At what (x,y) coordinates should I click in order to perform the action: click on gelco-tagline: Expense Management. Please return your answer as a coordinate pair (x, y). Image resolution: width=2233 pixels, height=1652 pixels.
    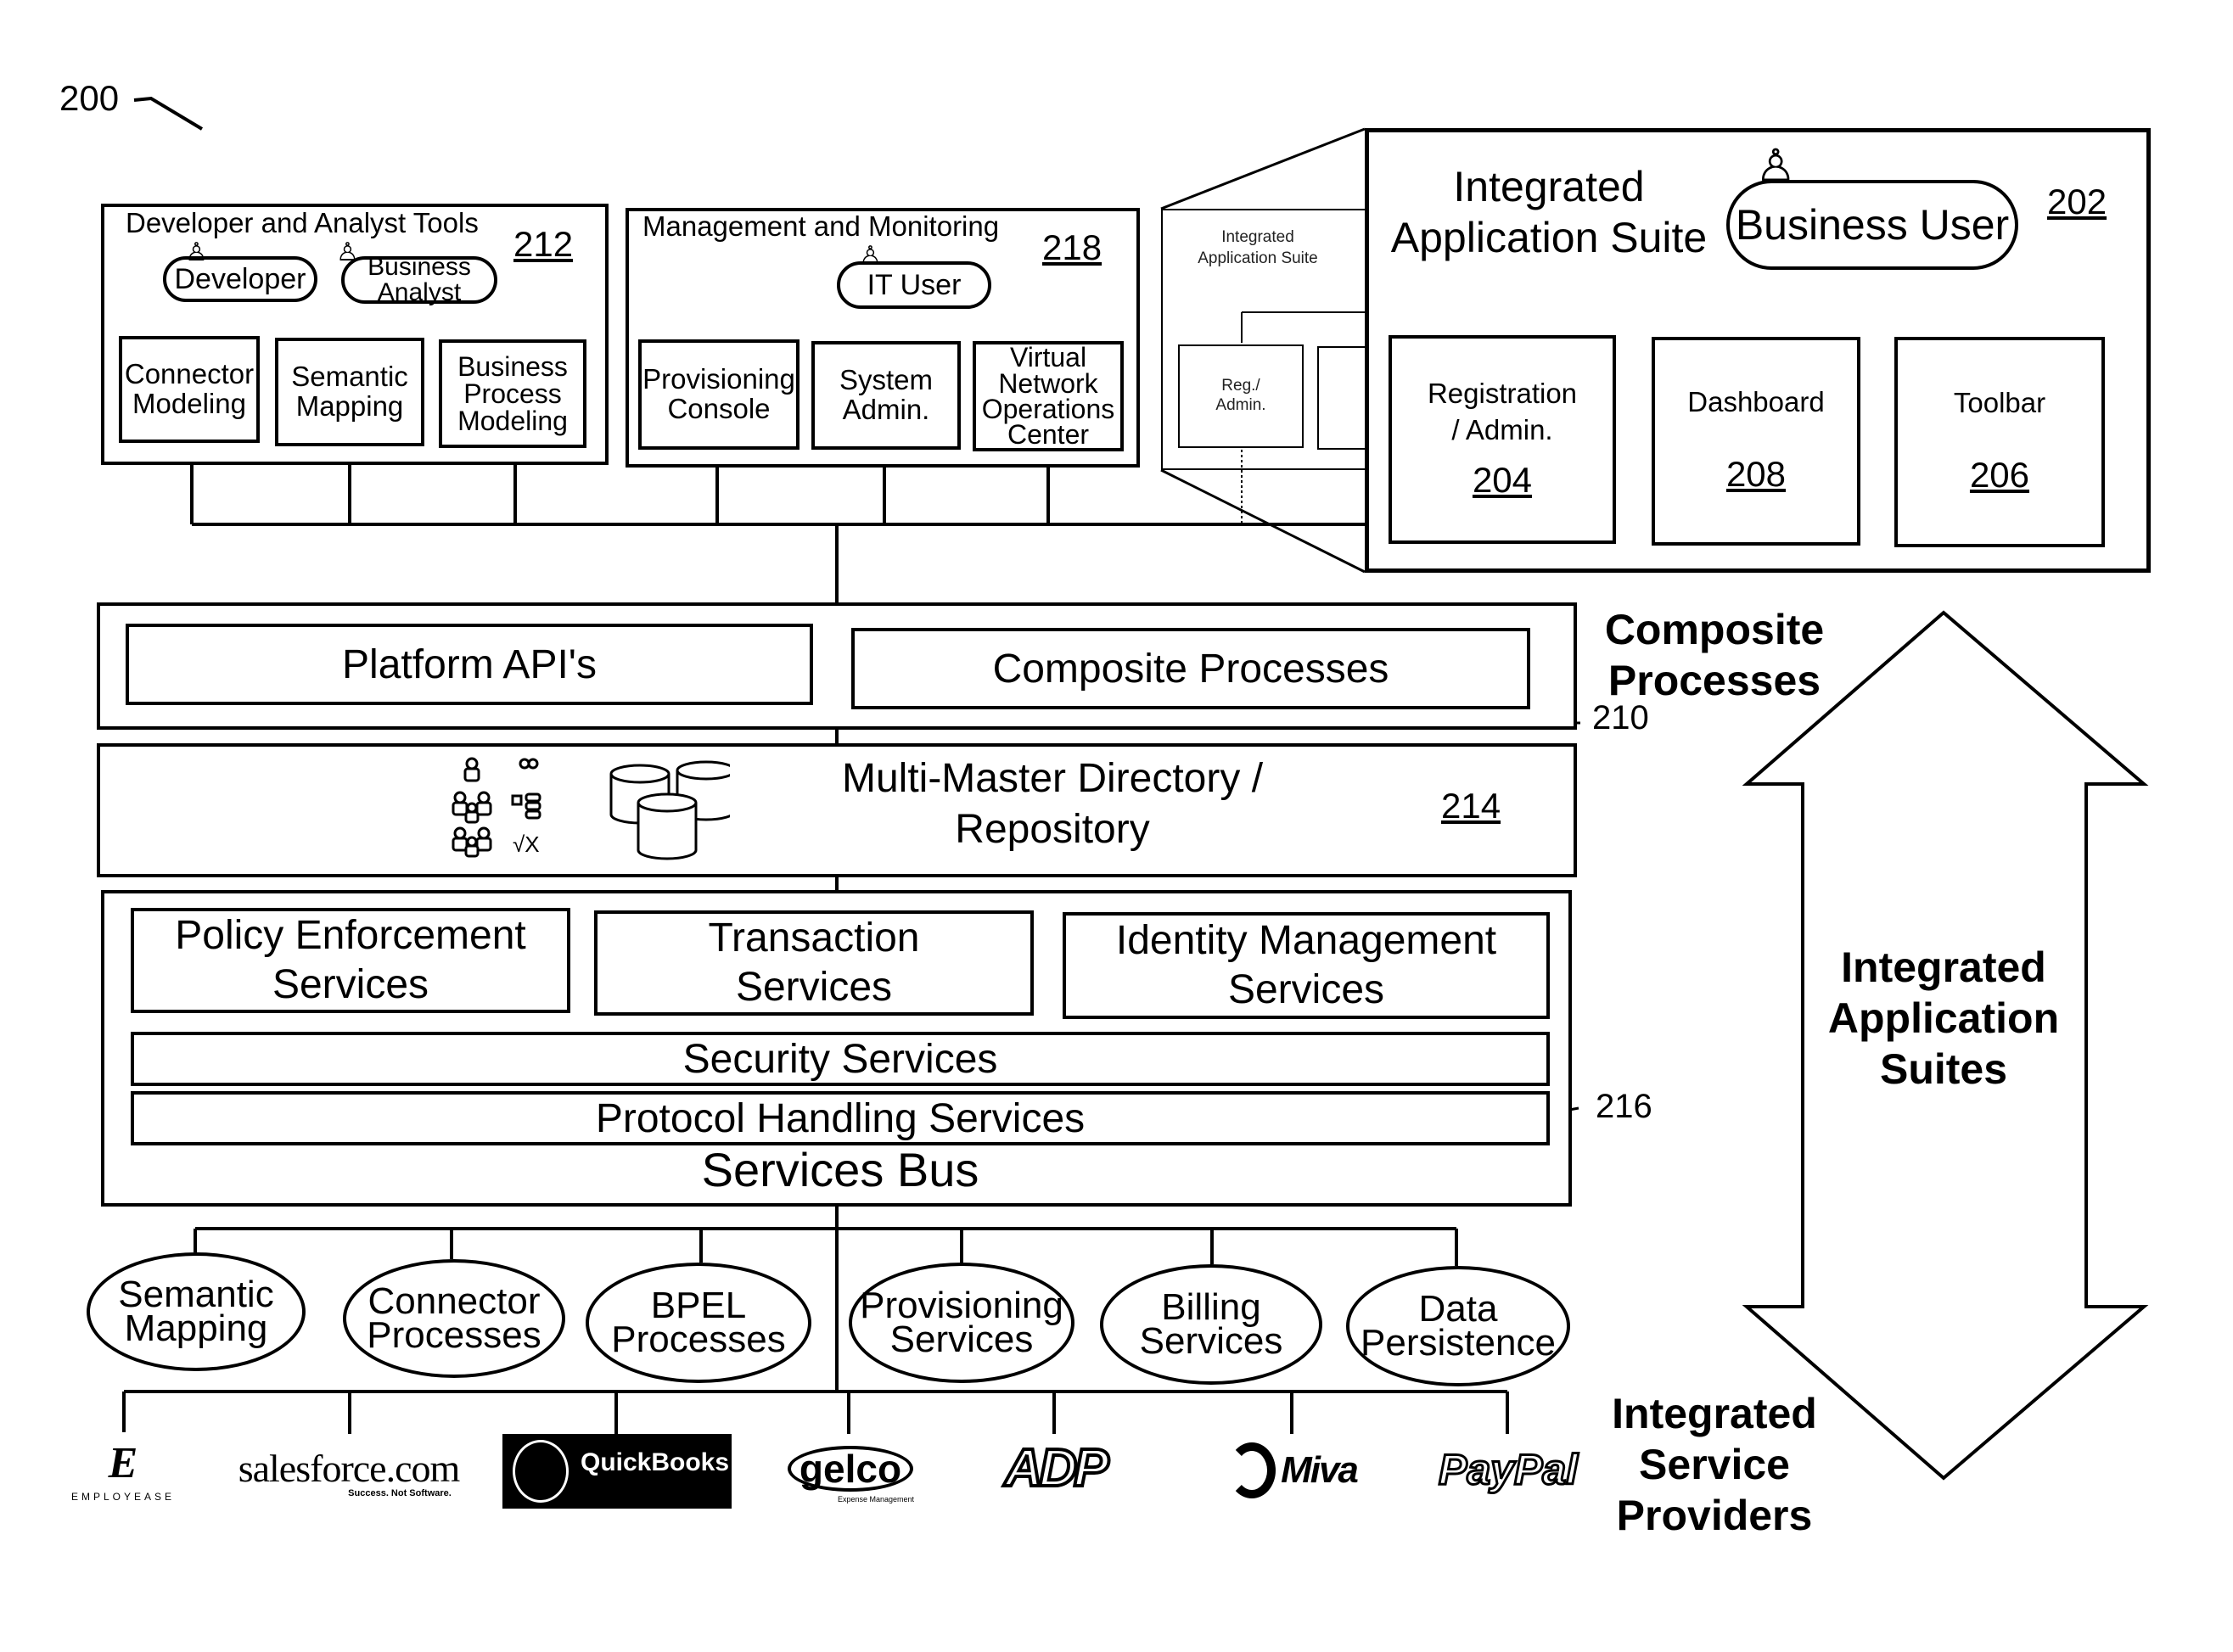
    Looking at the image, I should click on (876, 1499).